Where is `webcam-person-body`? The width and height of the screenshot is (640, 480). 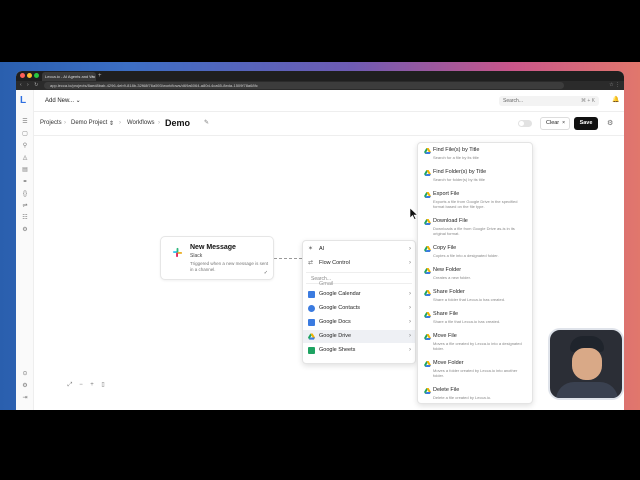 webcam-person-body is located at coordinates (587, 390).